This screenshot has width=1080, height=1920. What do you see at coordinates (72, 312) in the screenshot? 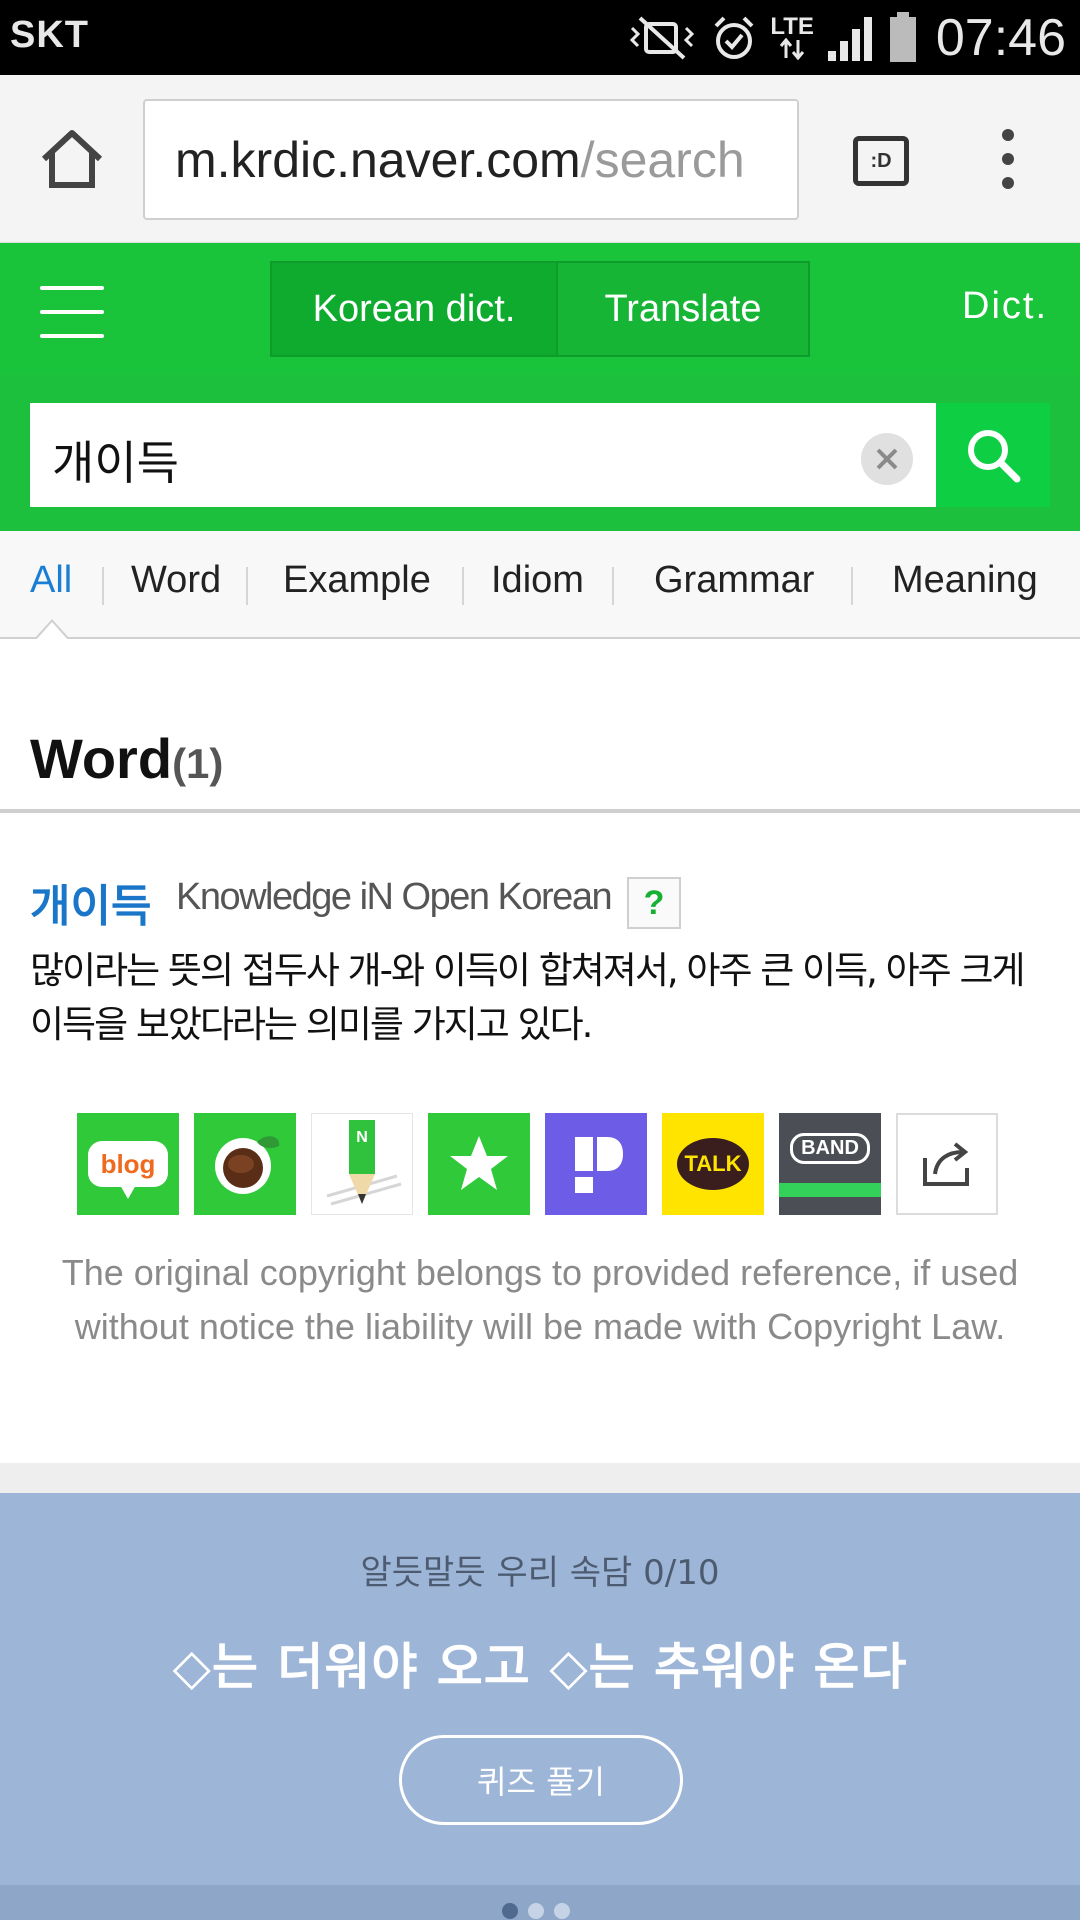
I see `hamburger-menu-icon` at bounding box center [72, 312].